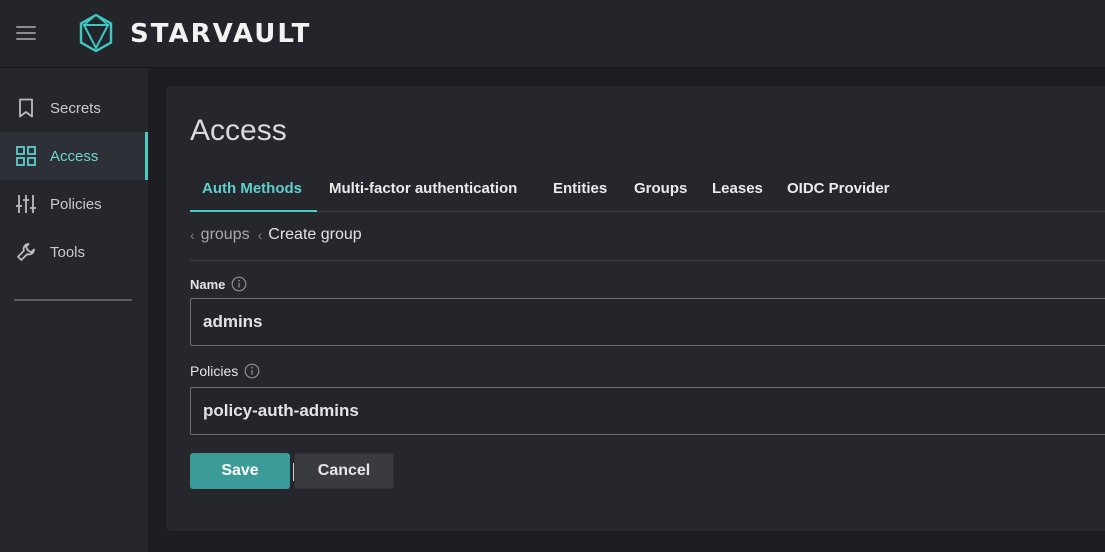 Image resolution: width=1105 pixels, height=552 pixels. I want to click on sliders-icon, so click(26, 204).